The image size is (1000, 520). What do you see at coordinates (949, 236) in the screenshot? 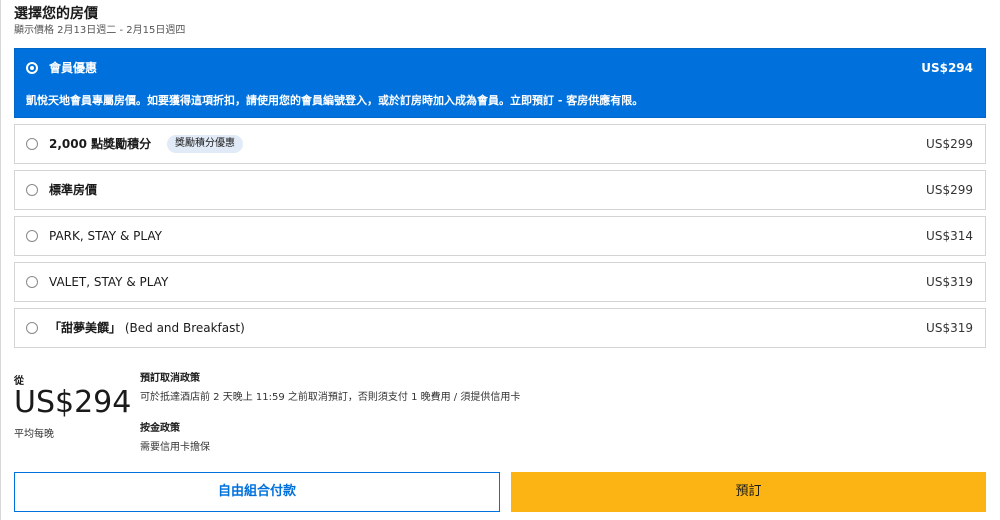
I see `rate-price: US$314` at bounding box center [949, 236].